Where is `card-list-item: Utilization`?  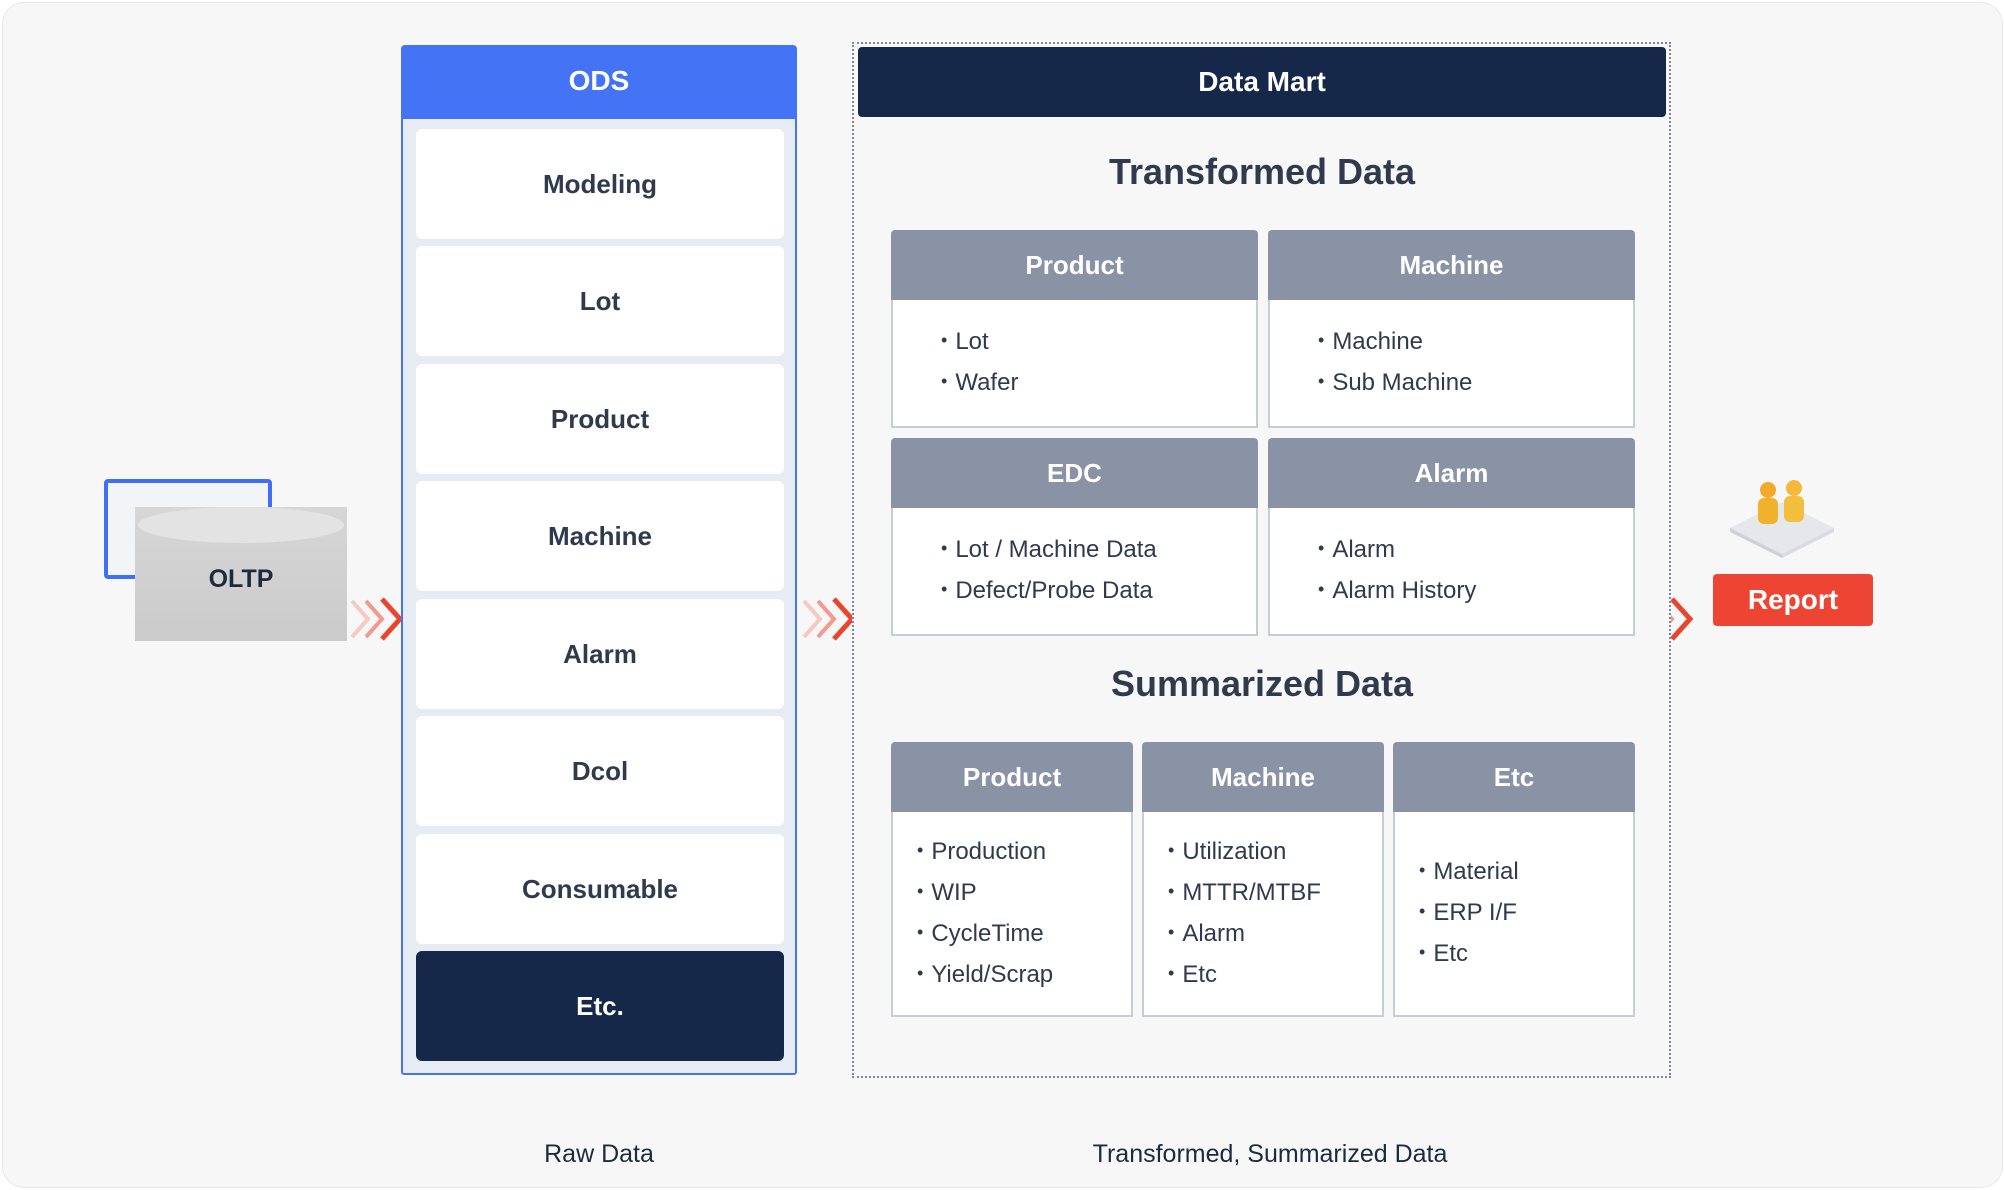 card-list-item: Utilization is located at coordinates (1275, 852).